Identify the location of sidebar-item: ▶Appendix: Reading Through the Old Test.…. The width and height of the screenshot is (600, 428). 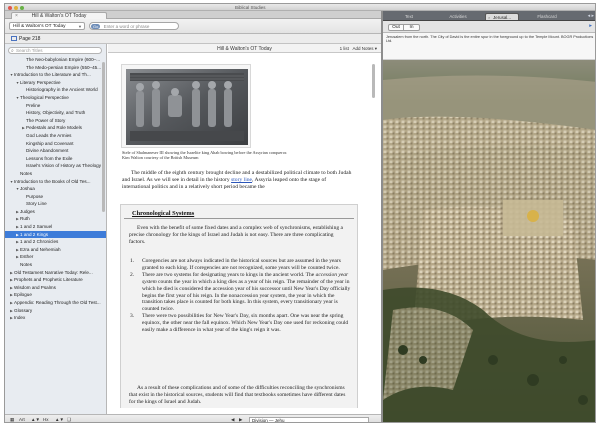
(55, 303).